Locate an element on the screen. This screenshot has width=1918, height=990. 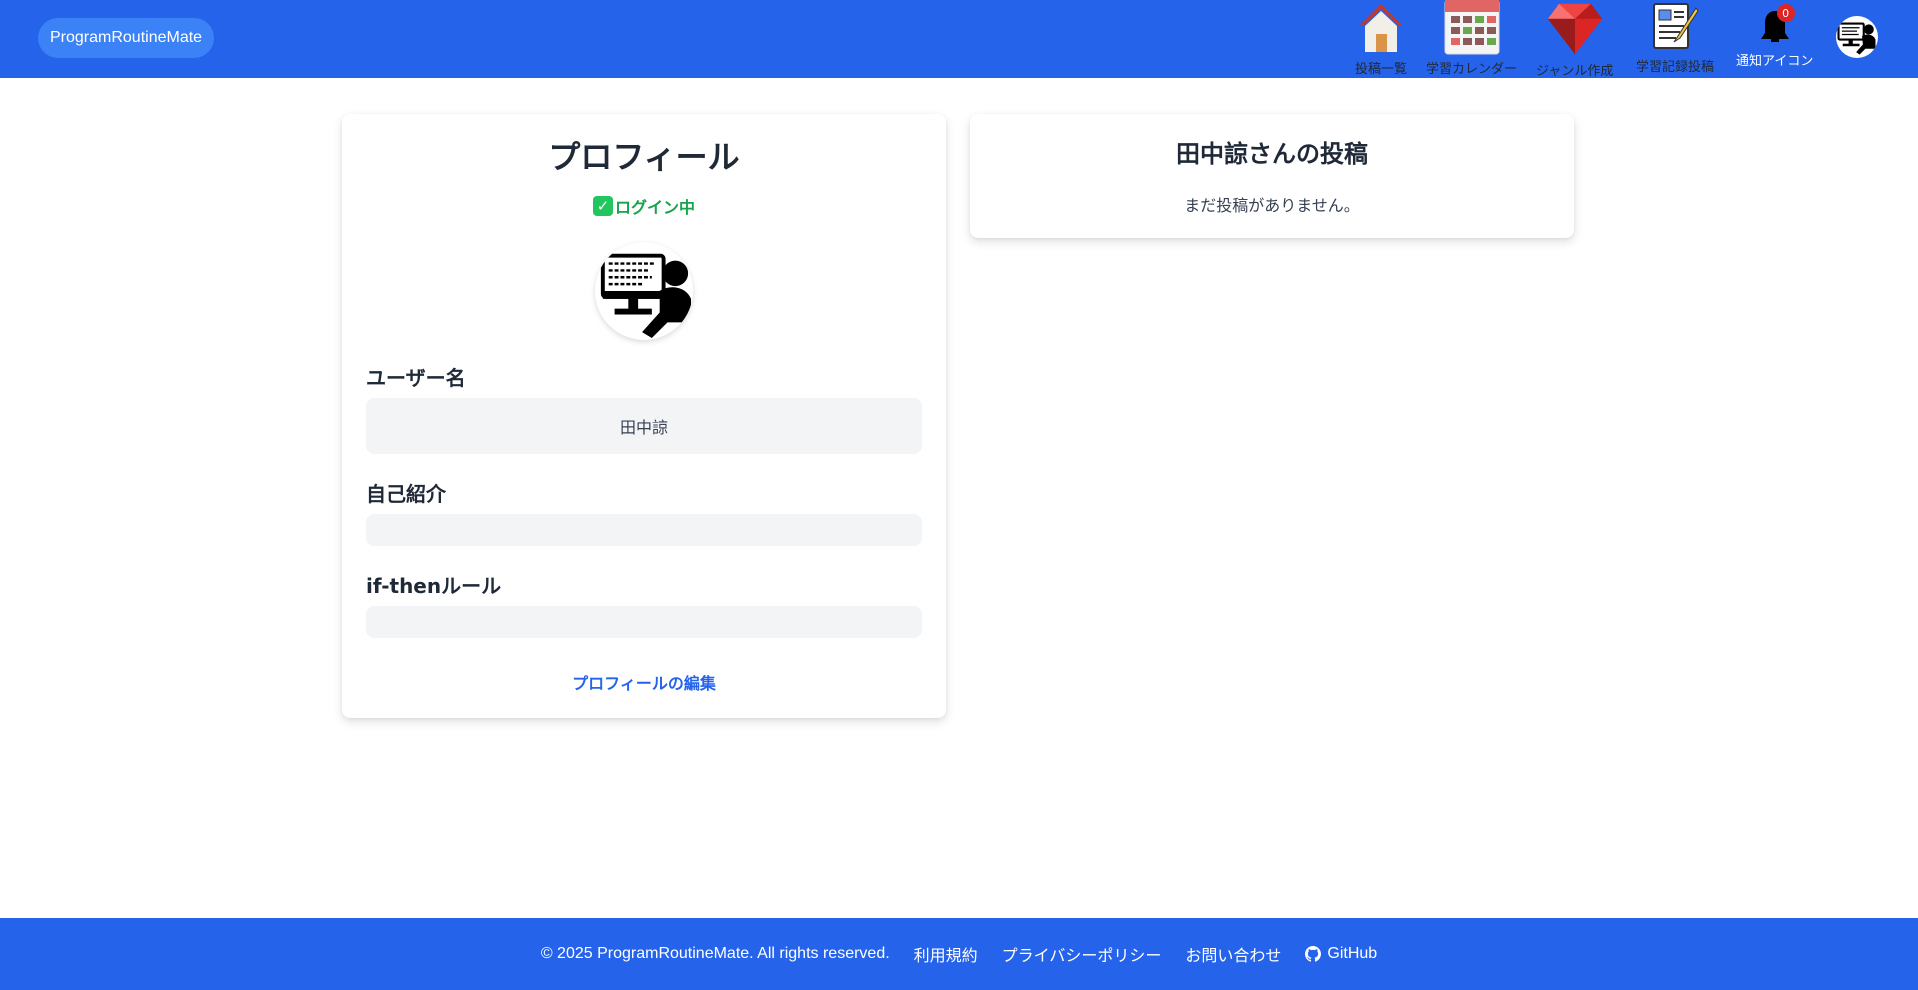
ruby-gem-icon is located at coordinates (1575, 29).